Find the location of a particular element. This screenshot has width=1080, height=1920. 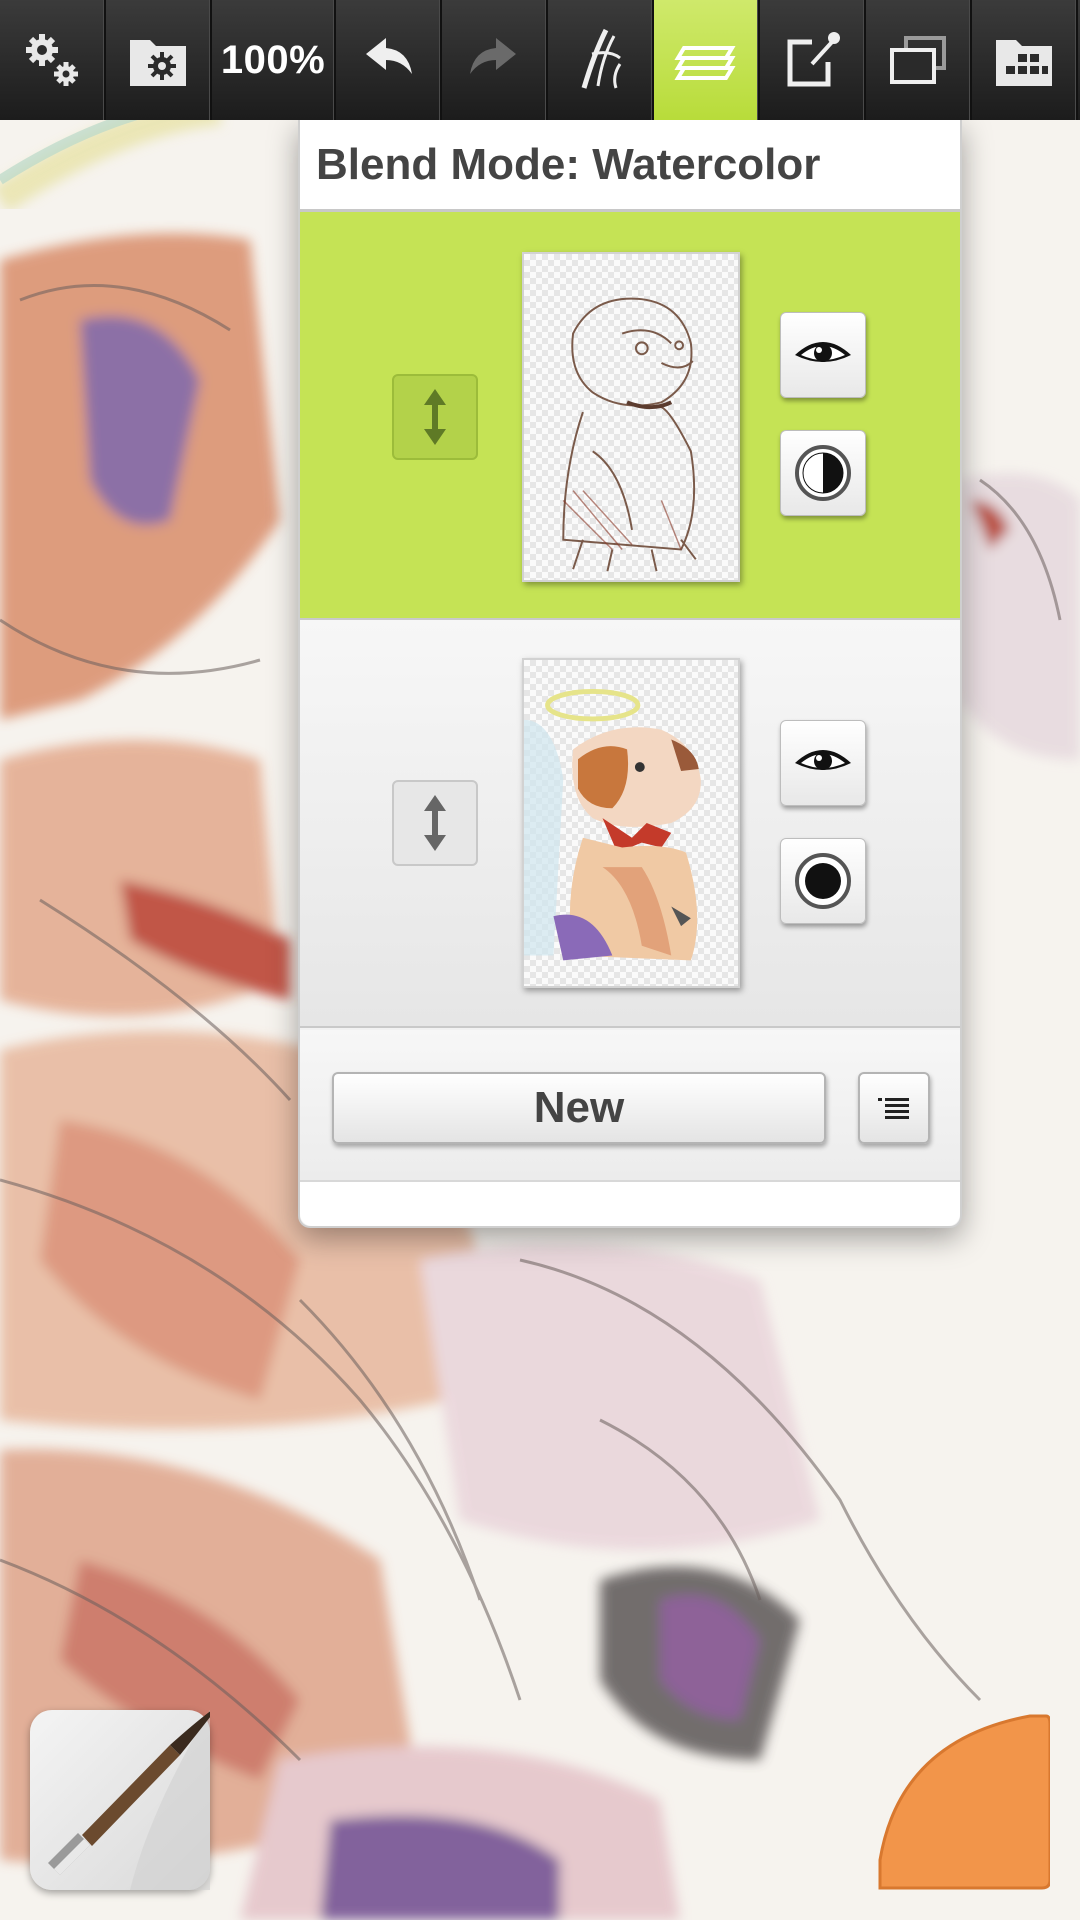

brush-stroke-icon is located at coordinates (601, 58).